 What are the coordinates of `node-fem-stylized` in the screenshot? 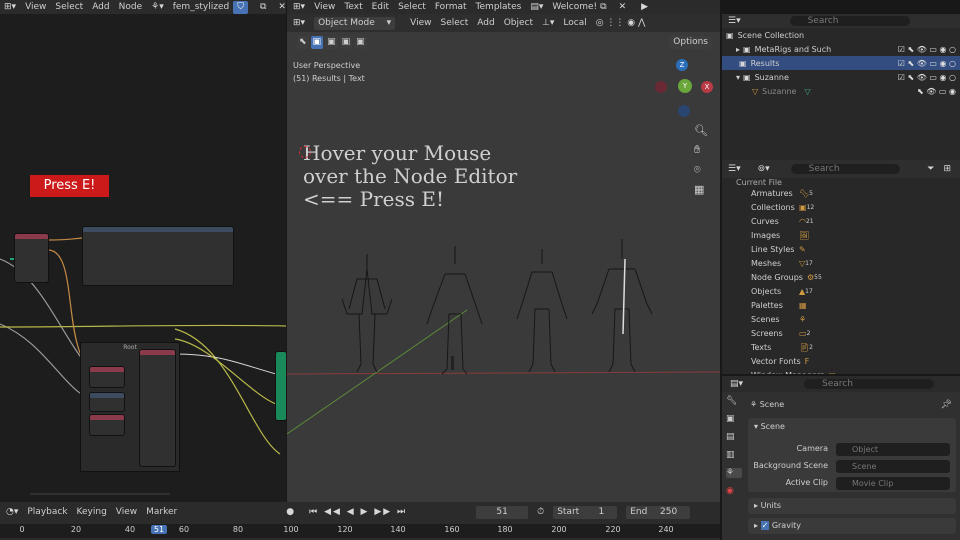 It's located at (157, 408).